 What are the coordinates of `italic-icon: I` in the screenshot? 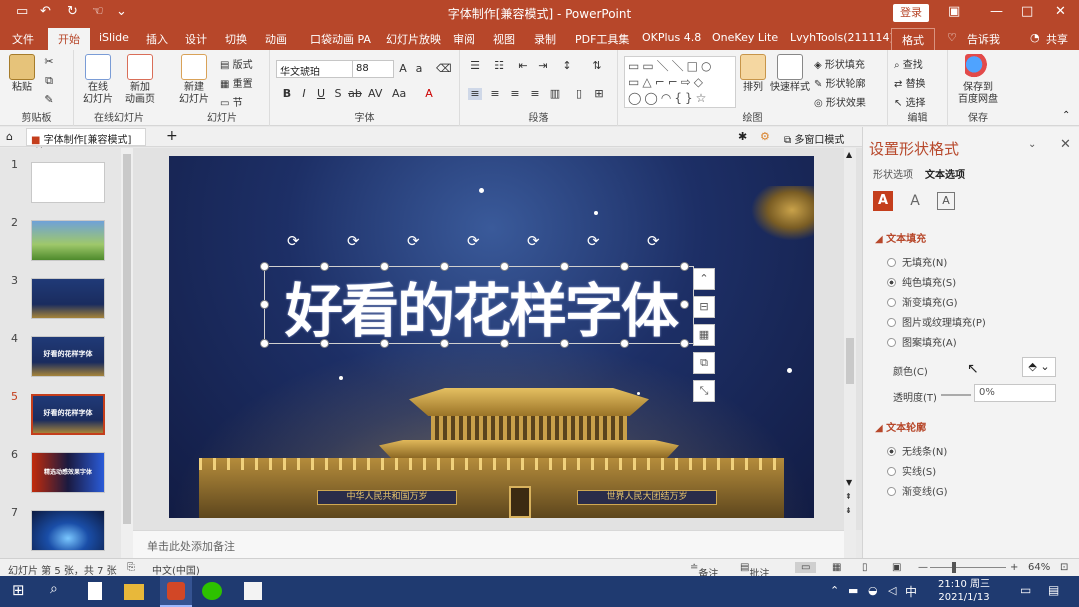 It's located at (304, 94).